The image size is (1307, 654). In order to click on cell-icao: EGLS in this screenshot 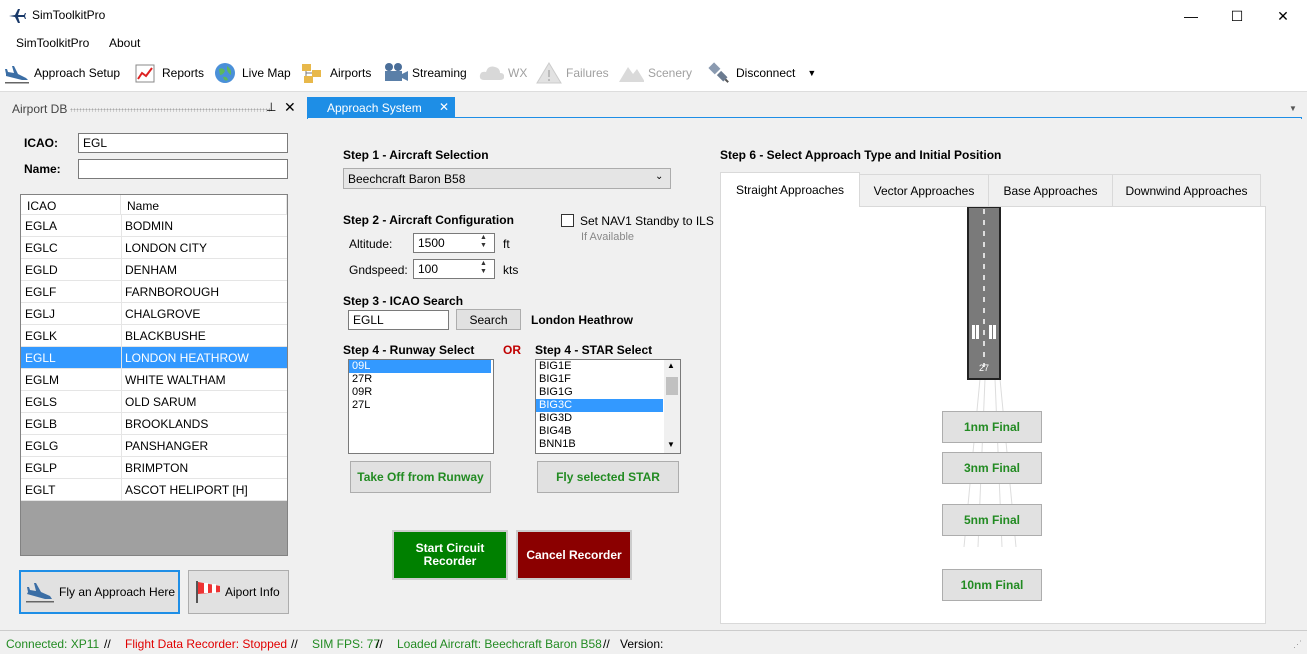, I will do `click(41, 402)`.